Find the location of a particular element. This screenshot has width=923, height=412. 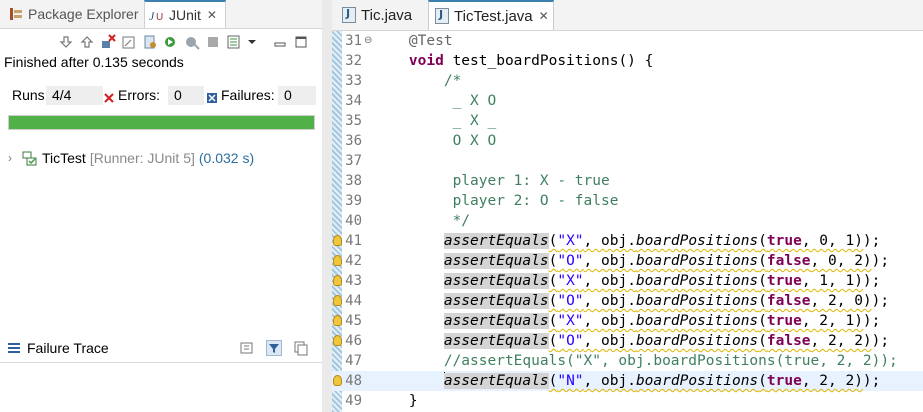

code-text: O X O is located at coordinates (435, 141).